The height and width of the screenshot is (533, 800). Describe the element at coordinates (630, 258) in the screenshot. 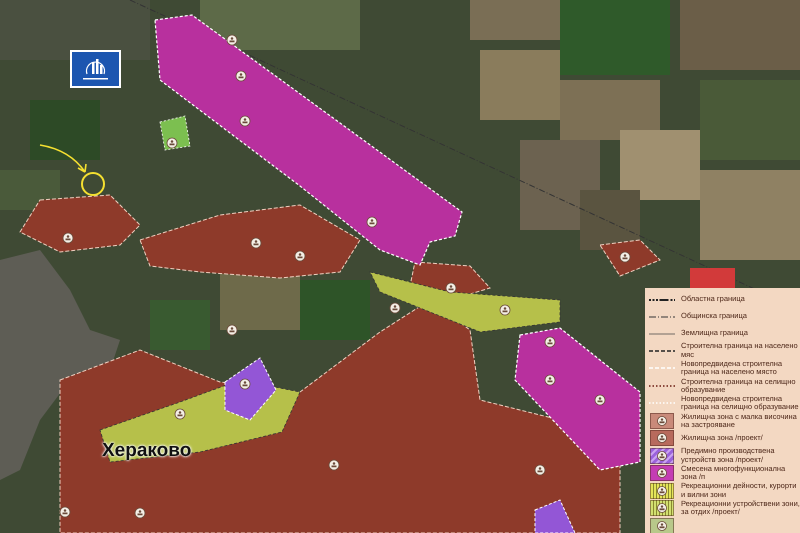

I see `residential-zone` at that location.